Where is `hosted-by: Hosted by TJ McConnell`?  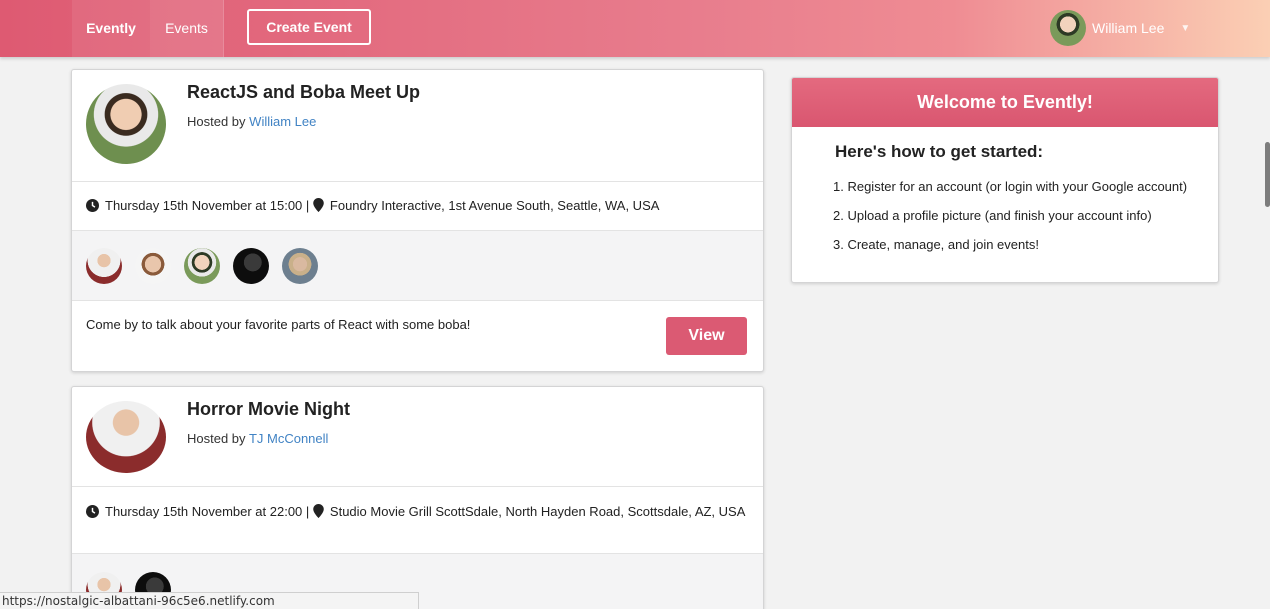
hosted-by: Hosted by TJ McConnell is located at coordinates (257, 438).